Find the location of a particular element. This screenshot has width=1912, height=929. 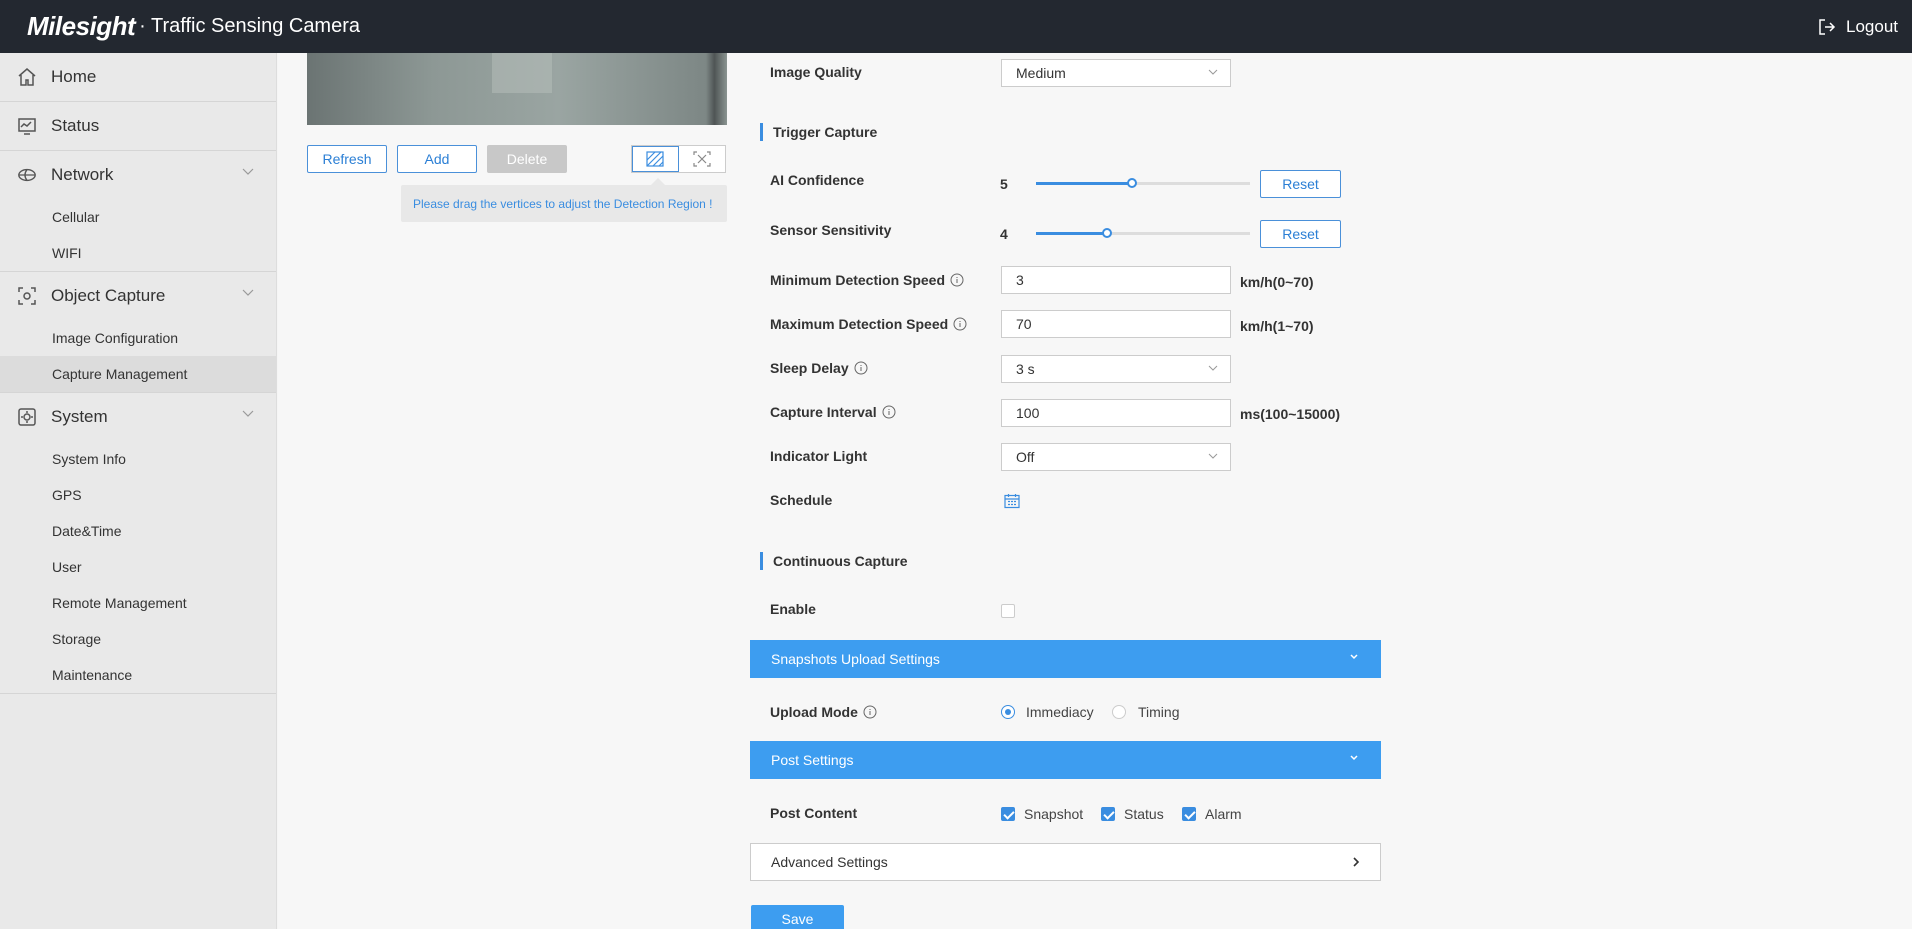

sidebar-item-maintenance: Maintenance is located at coordinates (138, 675).